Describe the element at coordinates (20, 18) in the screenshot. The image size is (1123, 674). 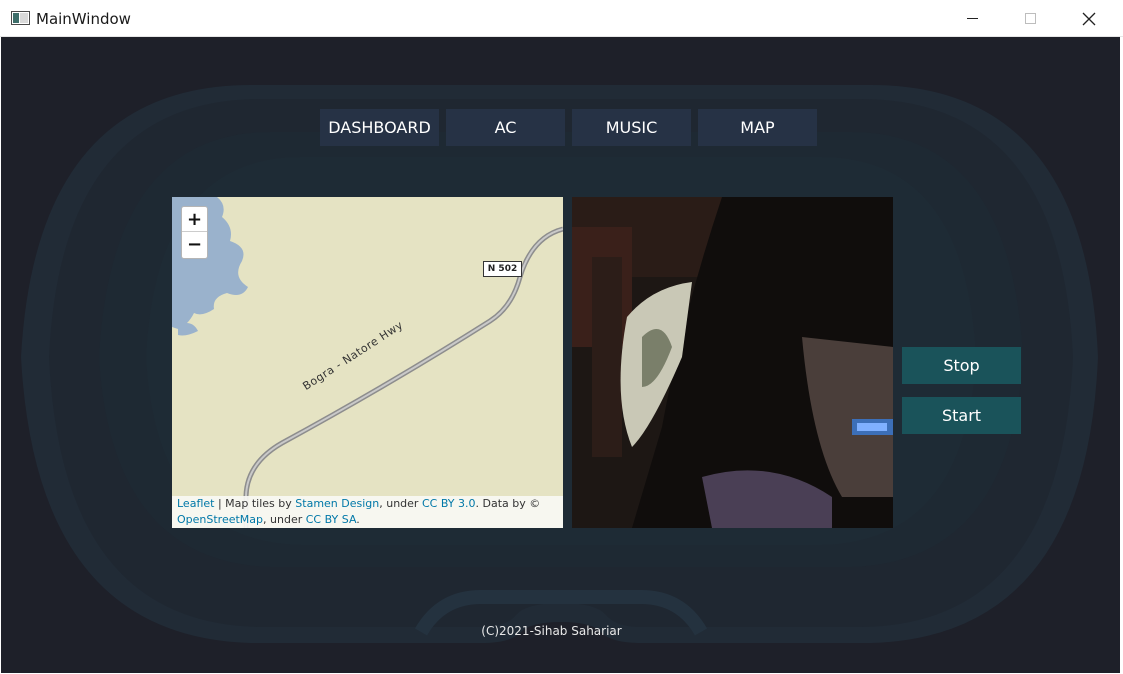
I see `app-window-icon` at that location.